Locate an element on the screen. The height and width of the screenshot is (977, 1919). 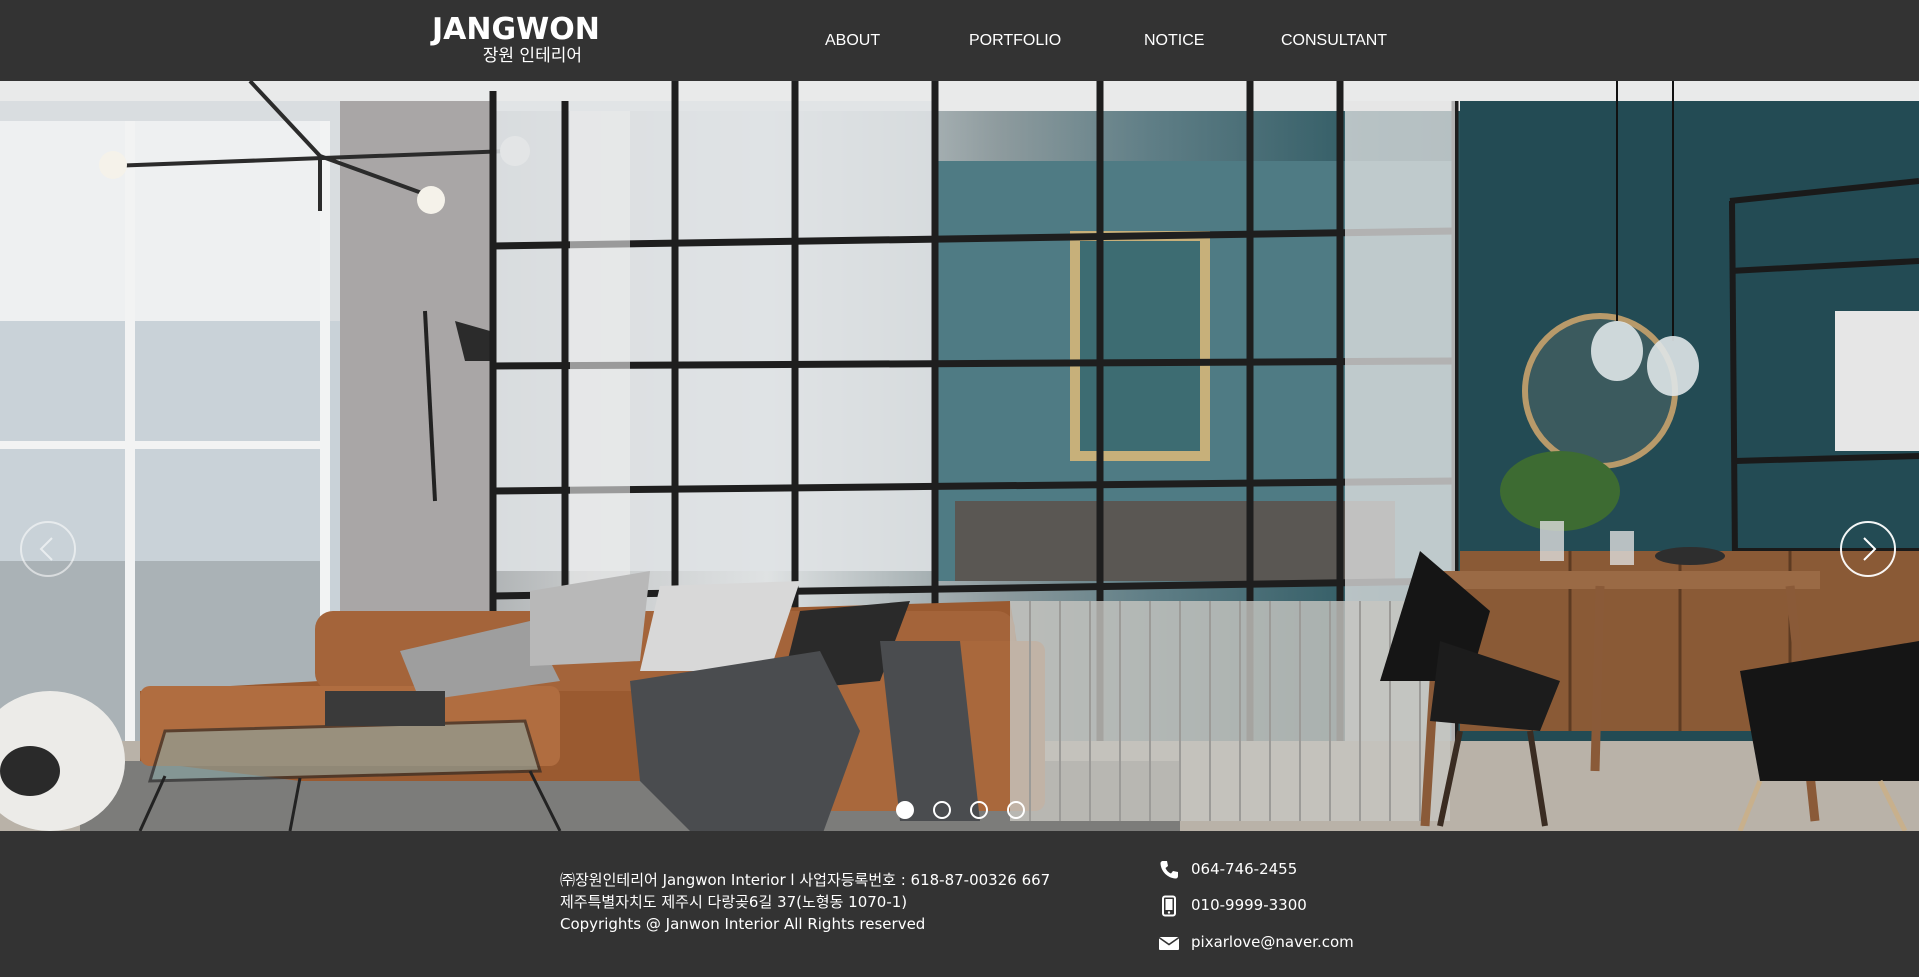
phone-number: 064-746-2455 is located at coordinates (1244, 869).